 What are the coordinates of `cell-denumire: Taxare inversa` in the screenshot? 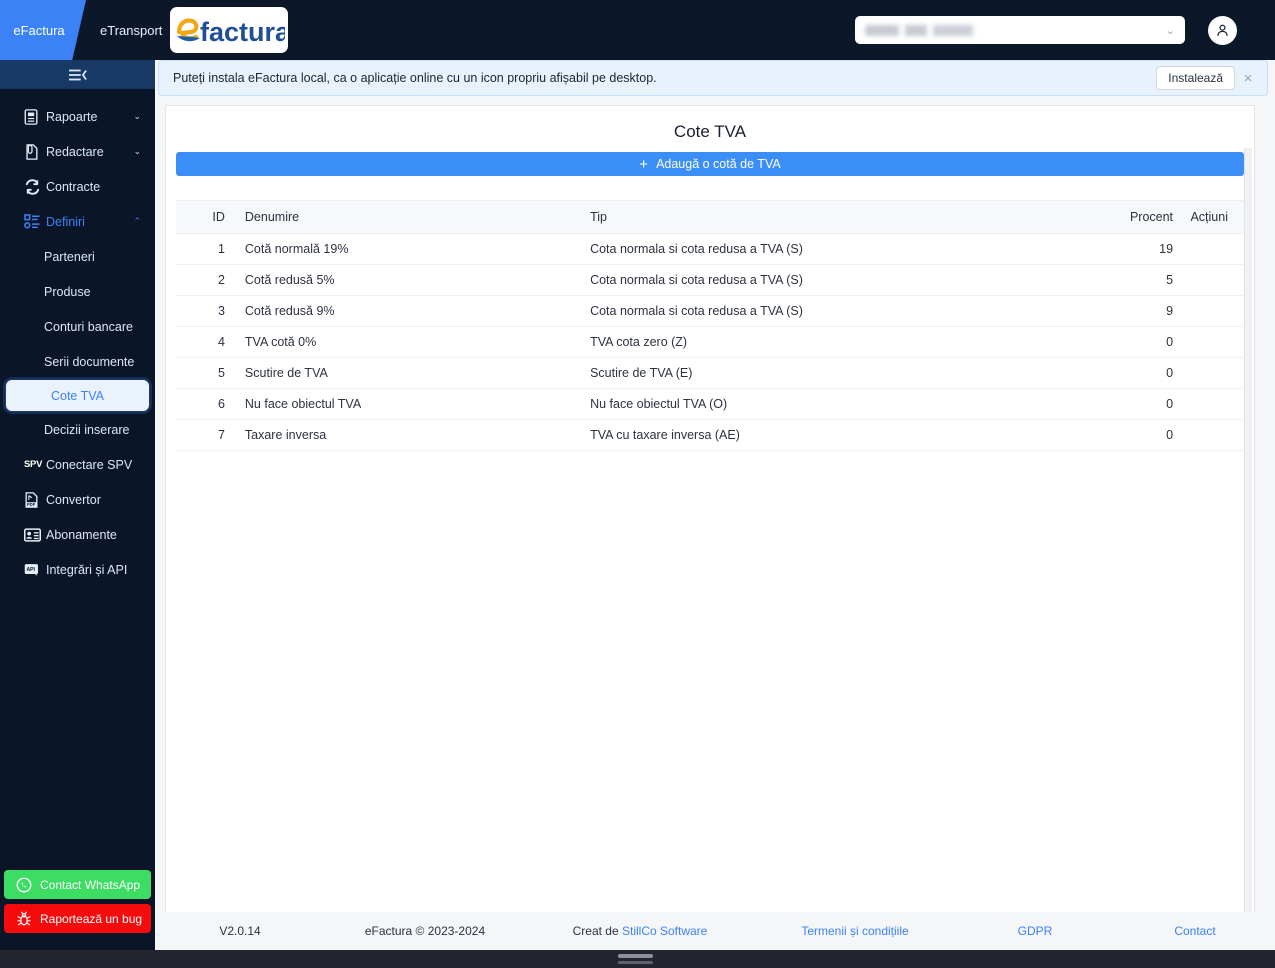 It's located at (409, 435).